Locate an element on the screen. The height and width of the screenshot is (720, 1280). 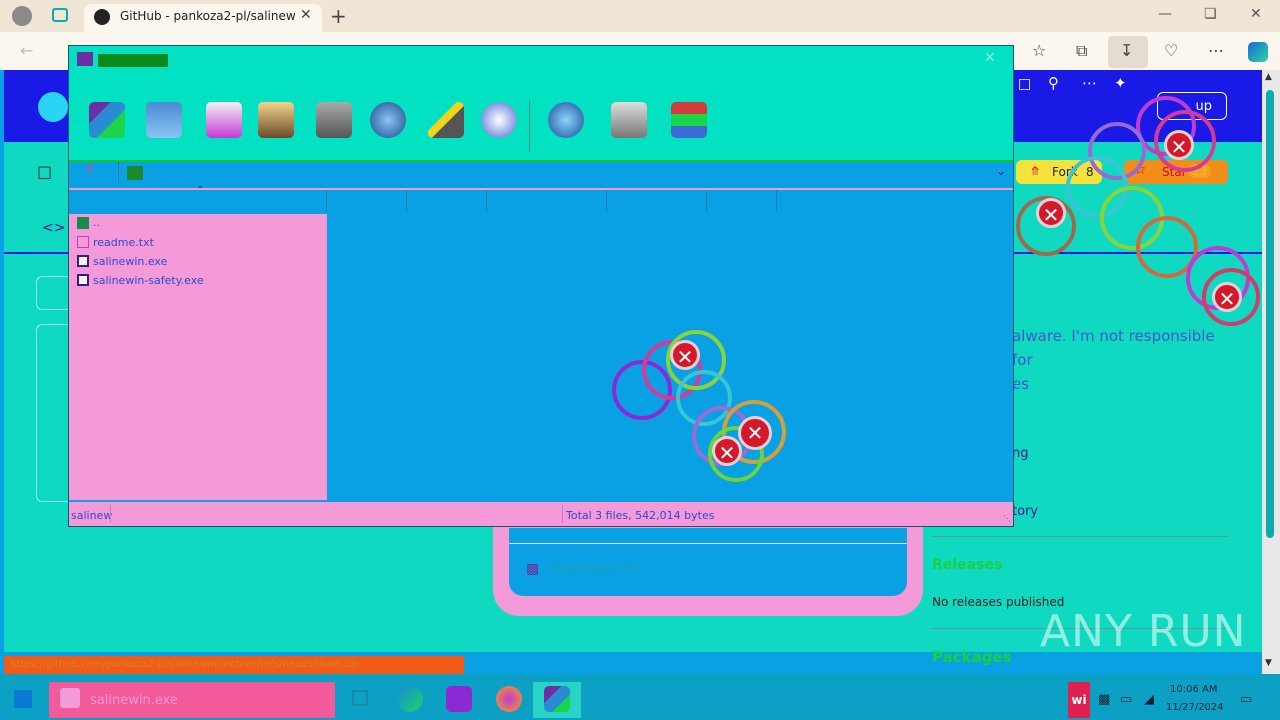
close-window-icon: ✕ is located at coordinates (1256, 14).